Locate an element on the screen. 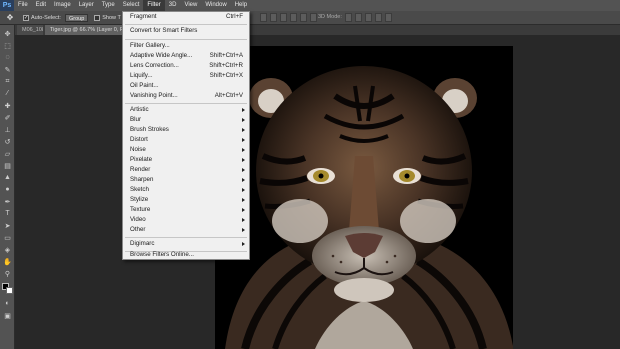 The width and height of the screenshot is (620, 349). menu-item-other: Other is located at coordinates (186, 230).